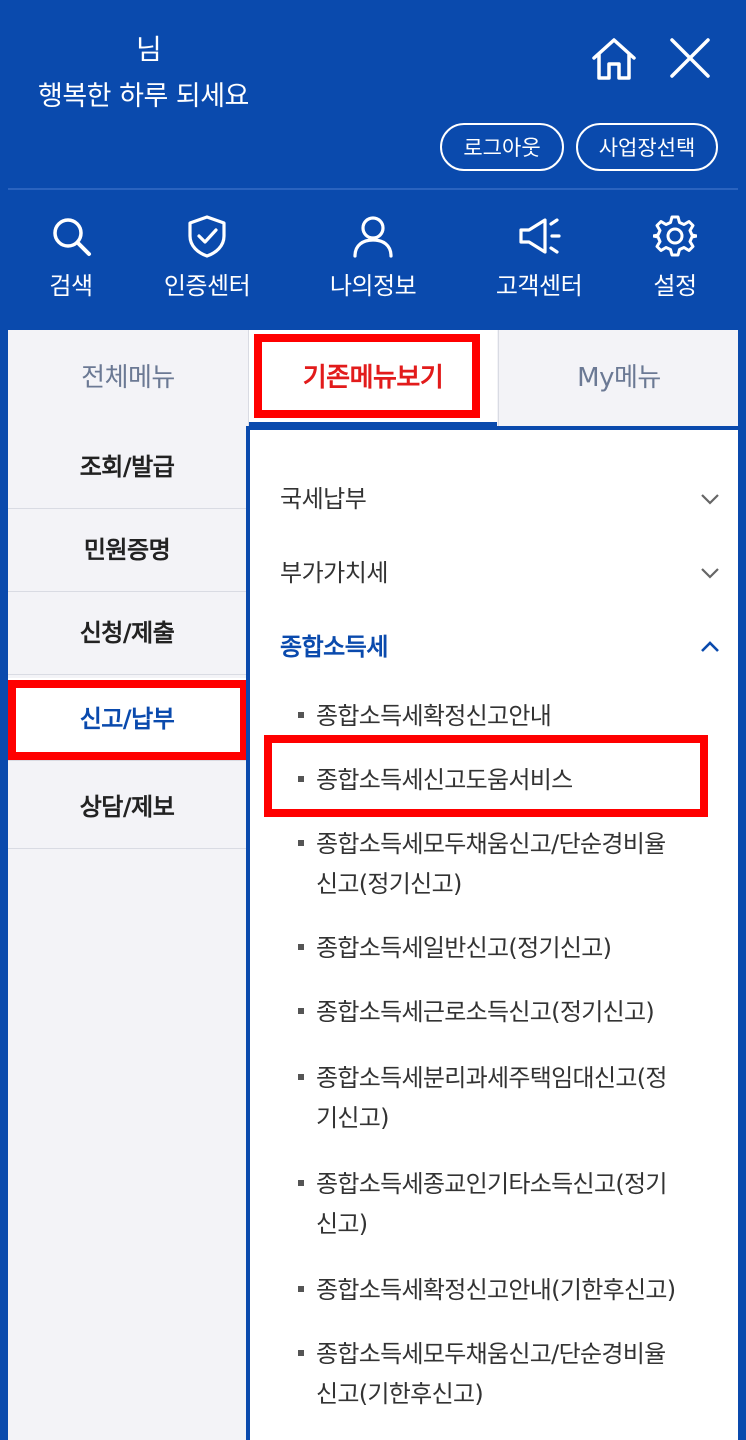 Image resolution: width=746 pixels, height=1440 pixels. I want to click on left-nav-item-consult: 상담/제보, so click(127, 807).